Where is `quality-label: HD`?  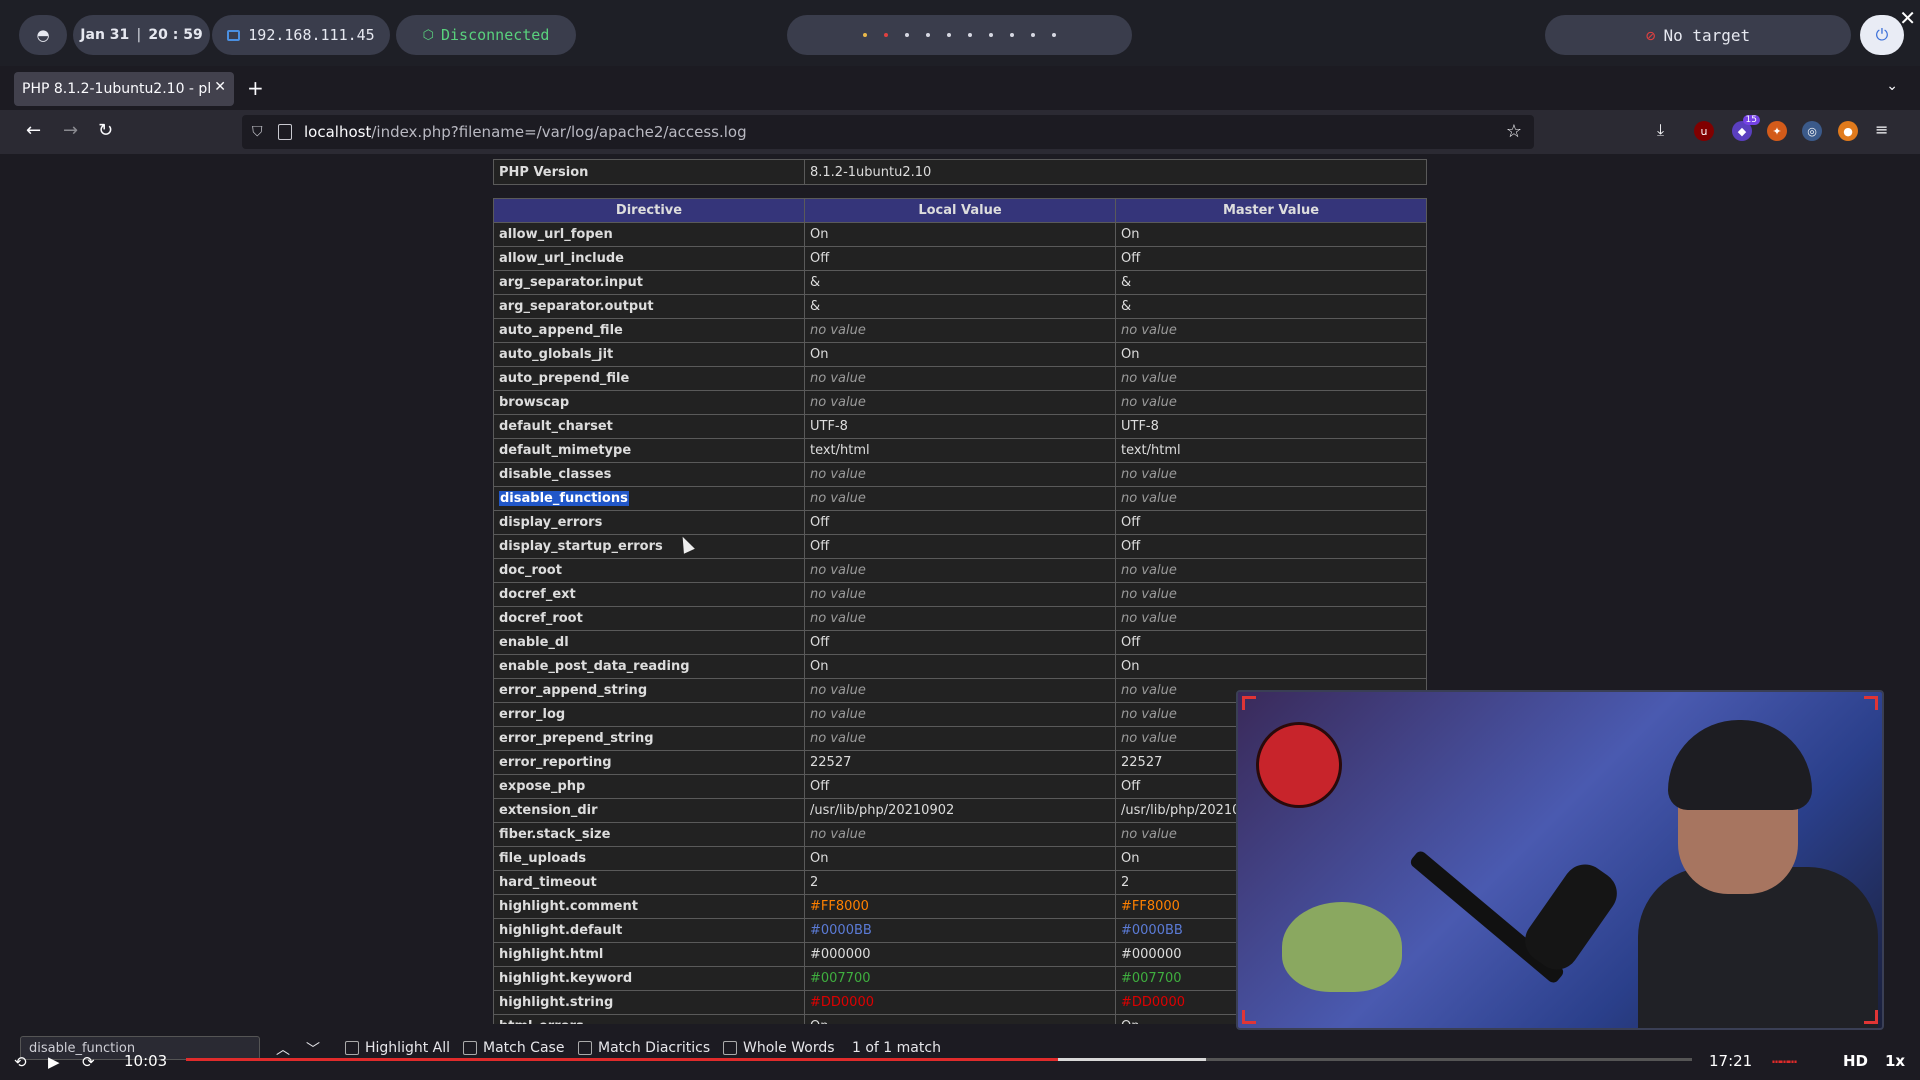 quality-label: HD is located at coordinates (1855, 1061).